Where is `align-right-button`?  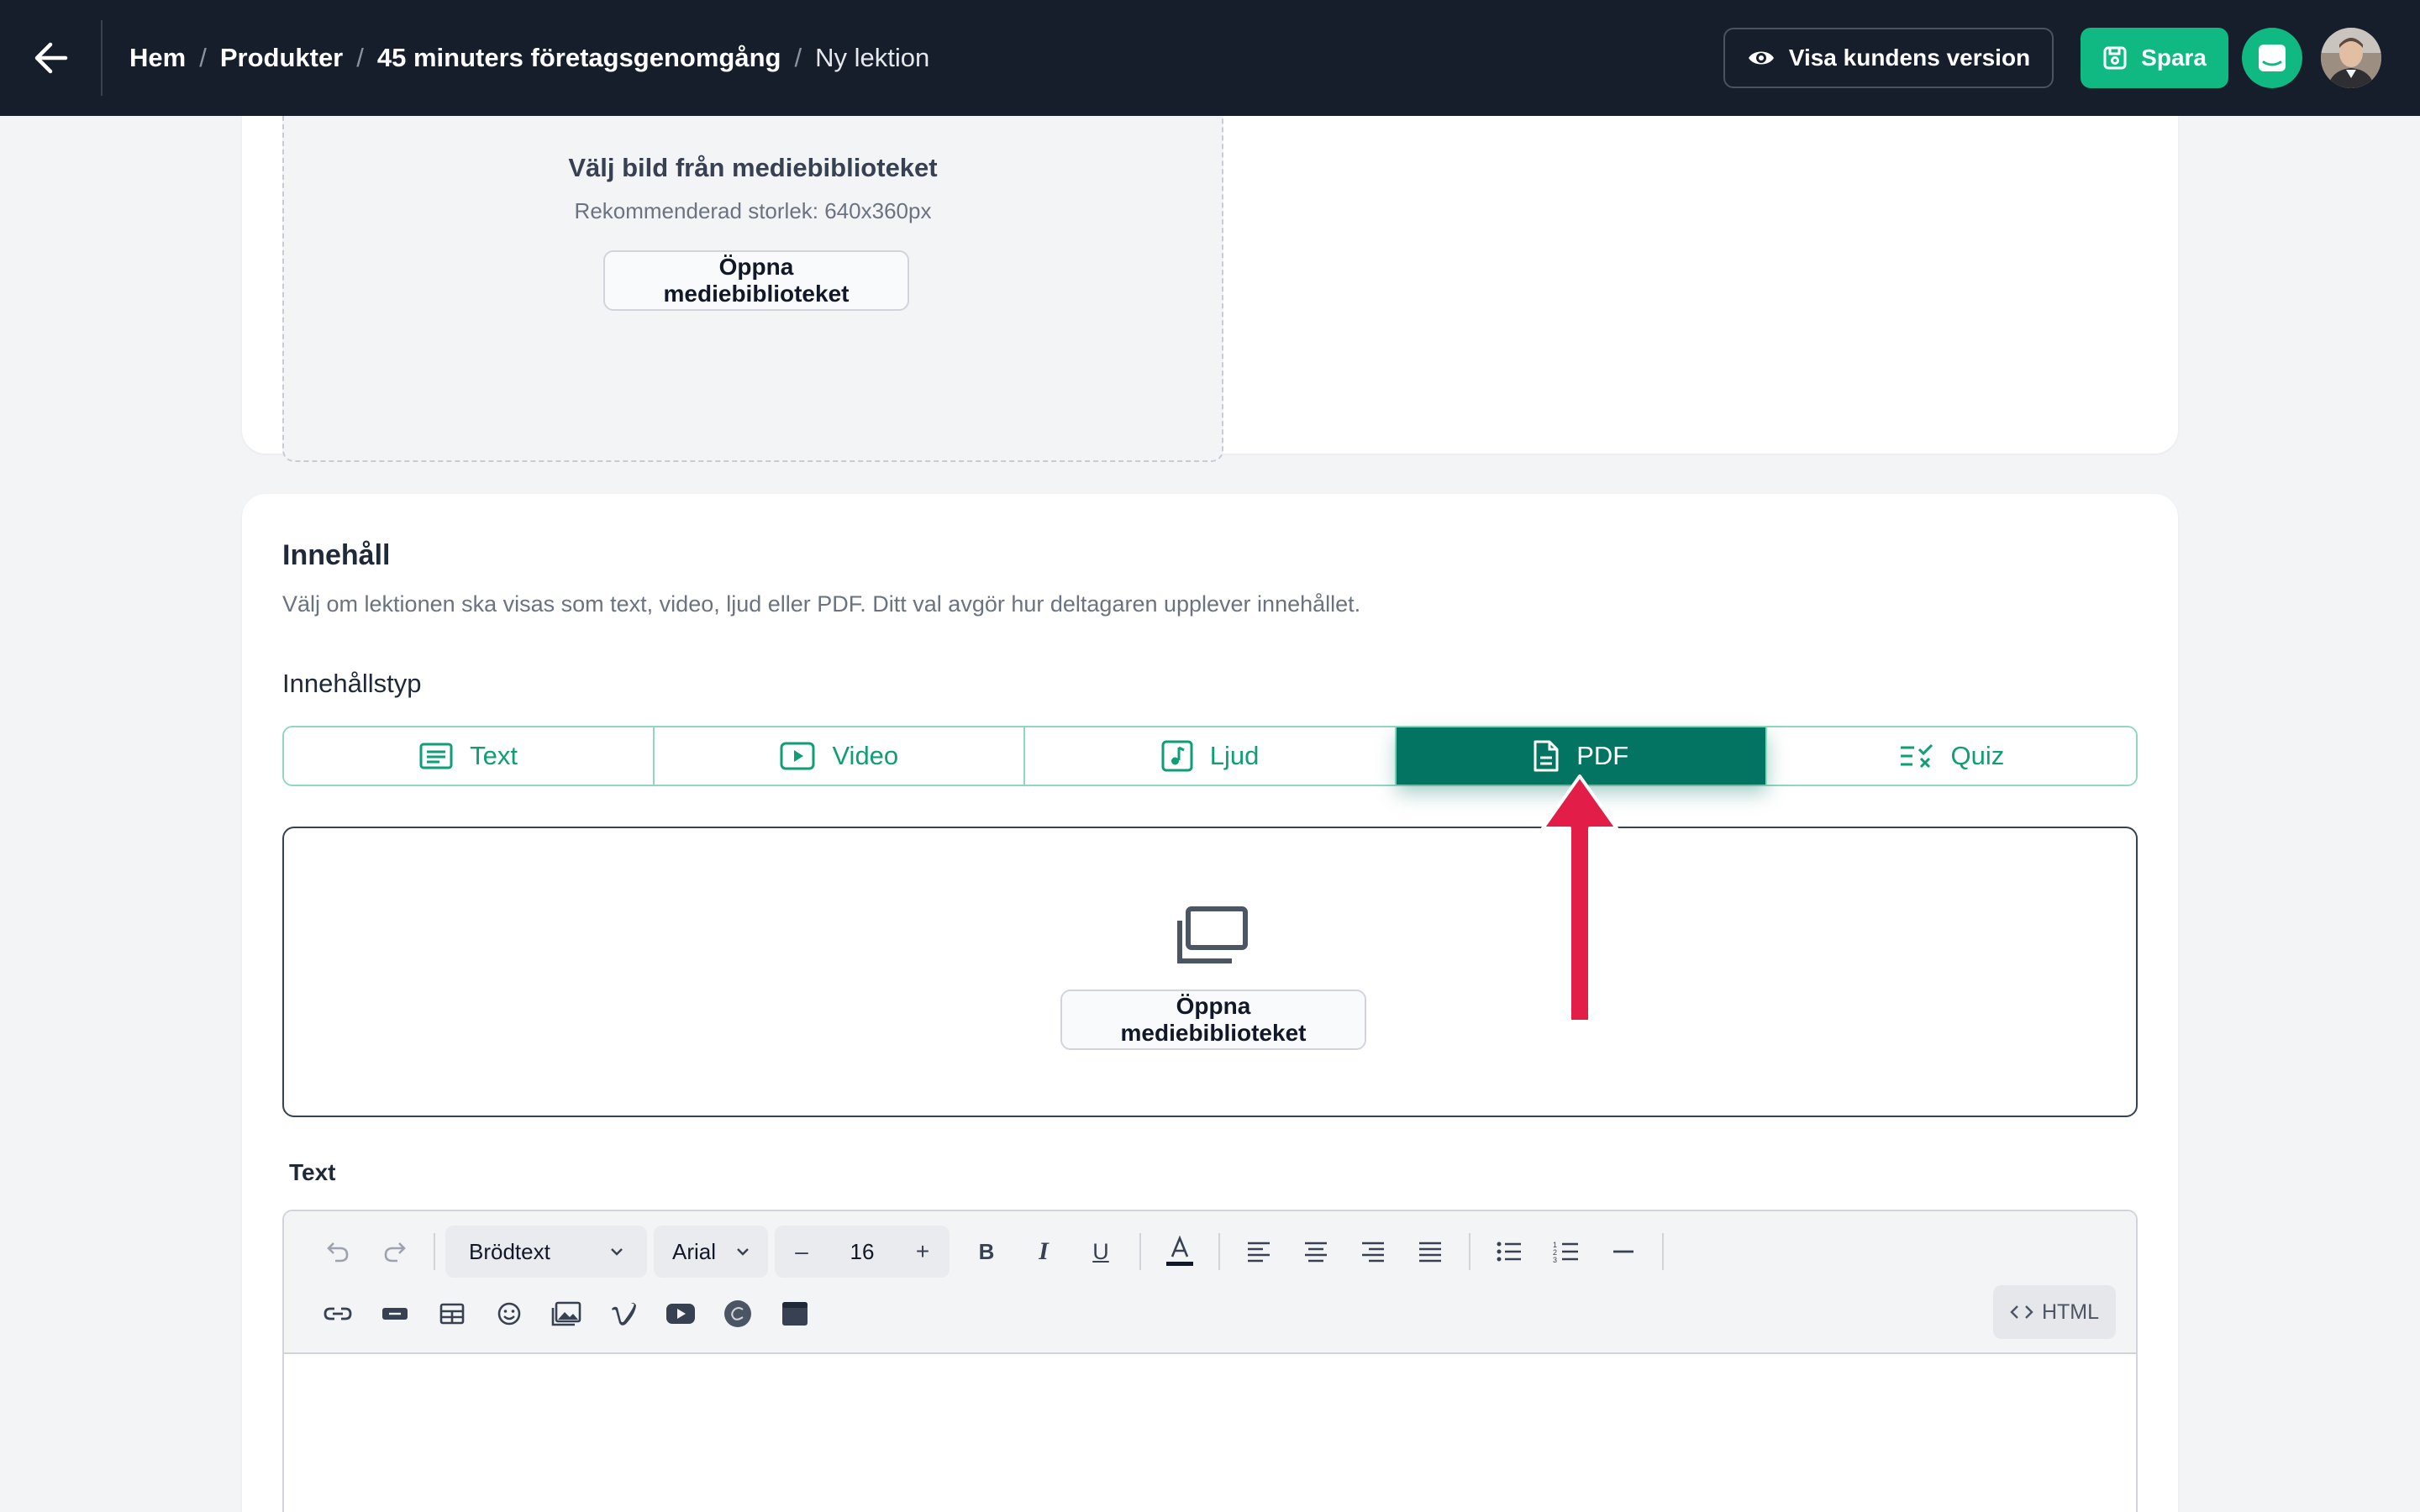
align-right-button is located at coordinates (1373, 1251).